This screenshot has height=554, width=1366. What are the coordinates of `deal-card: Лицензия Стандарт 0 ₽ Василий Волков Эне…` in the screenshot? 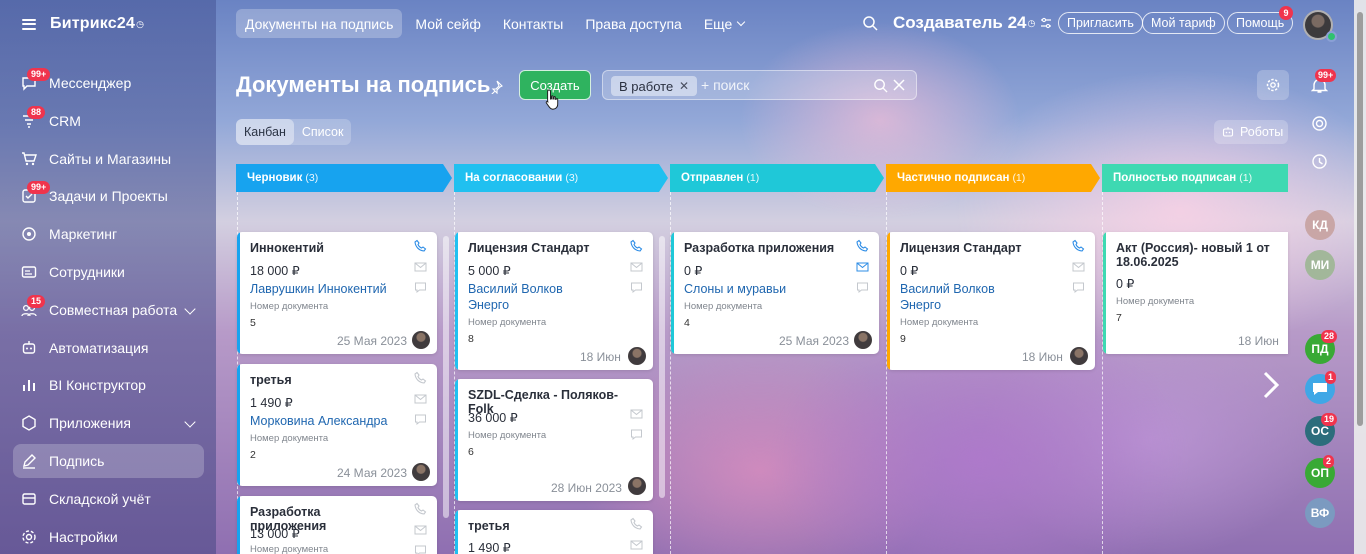 It's located at (991, 301).